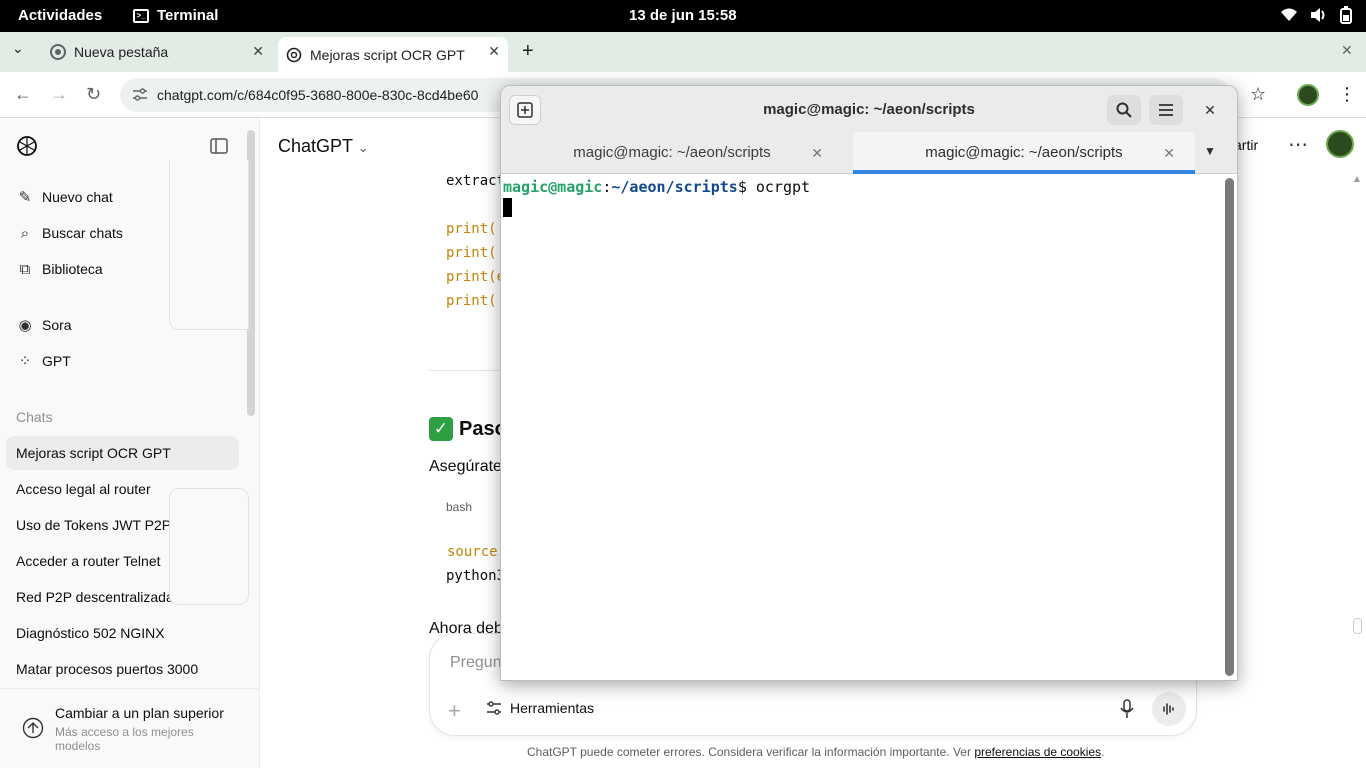 This screenshot has width=1366, height=768. Describe the element at coordinates (494, 708) in the screenshot. I see `sliders-icon` at that location.